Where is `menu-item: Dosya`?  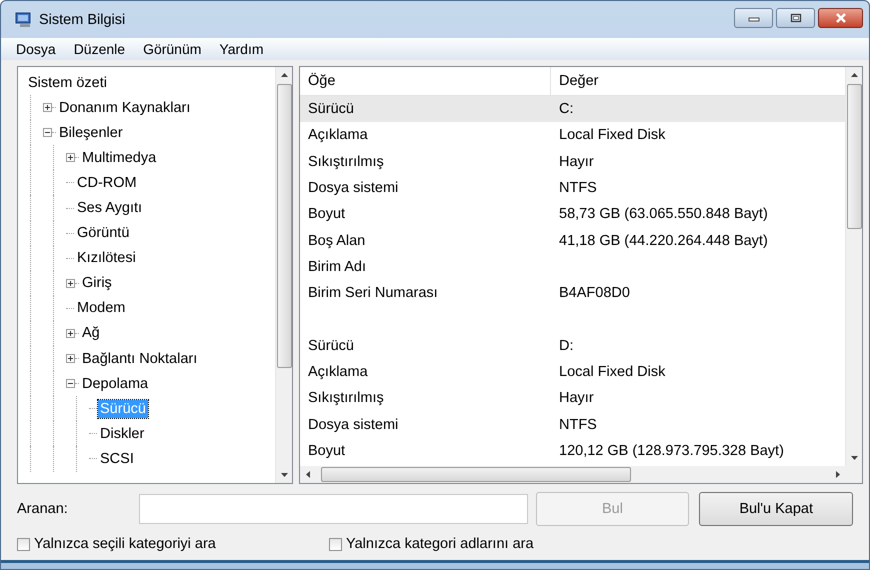 menu-item: Dosya is located at coordinates (36, 49).